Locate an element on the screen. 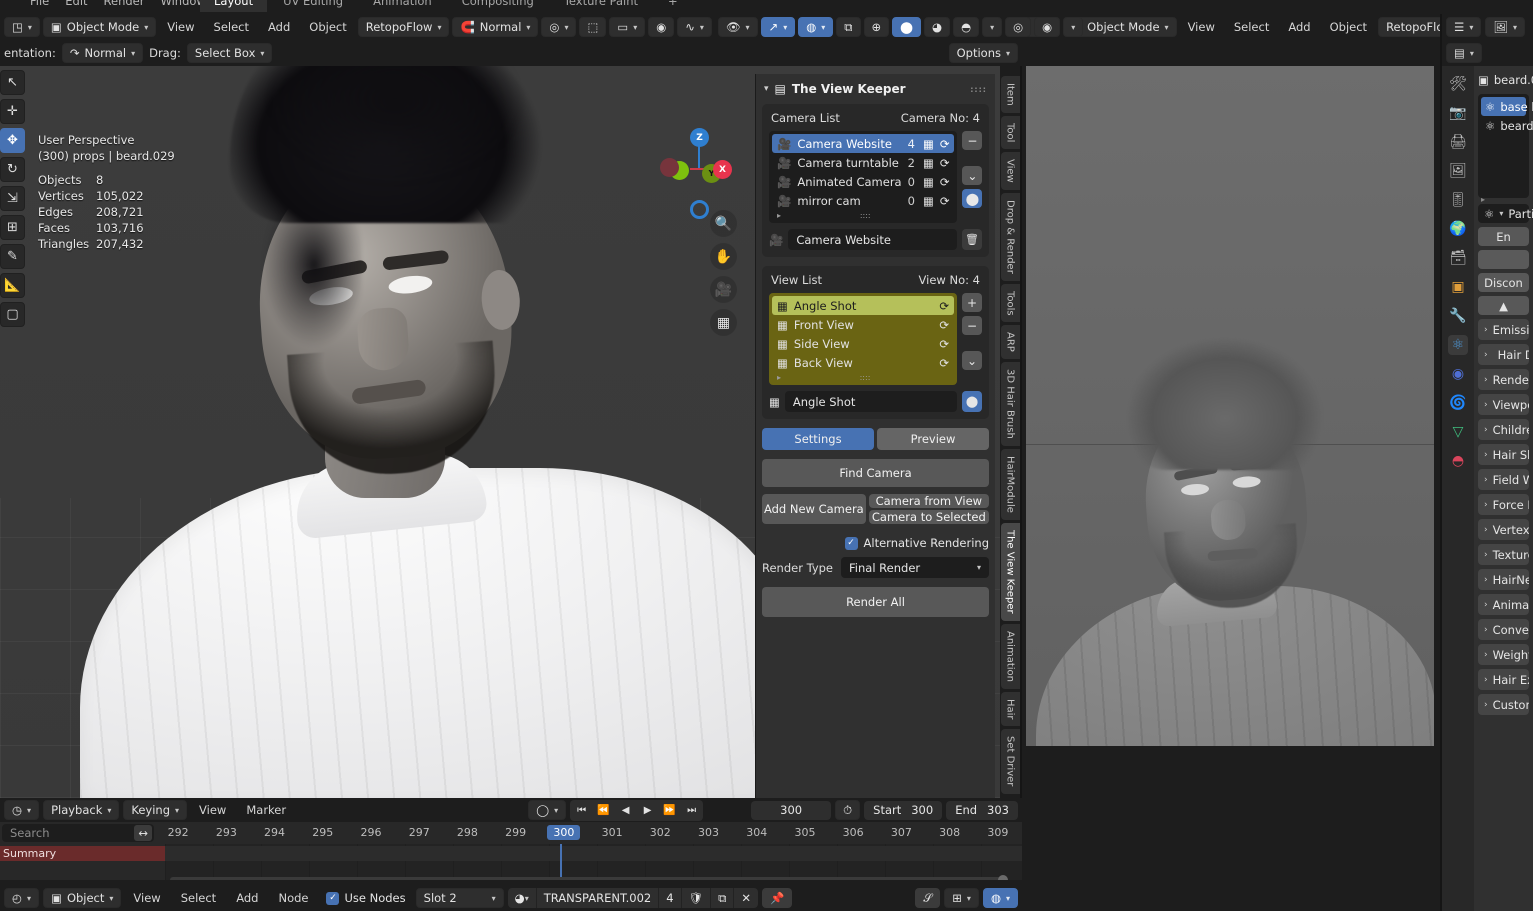  shading-dropdown: ▾ is located at coordinates (992, 27).